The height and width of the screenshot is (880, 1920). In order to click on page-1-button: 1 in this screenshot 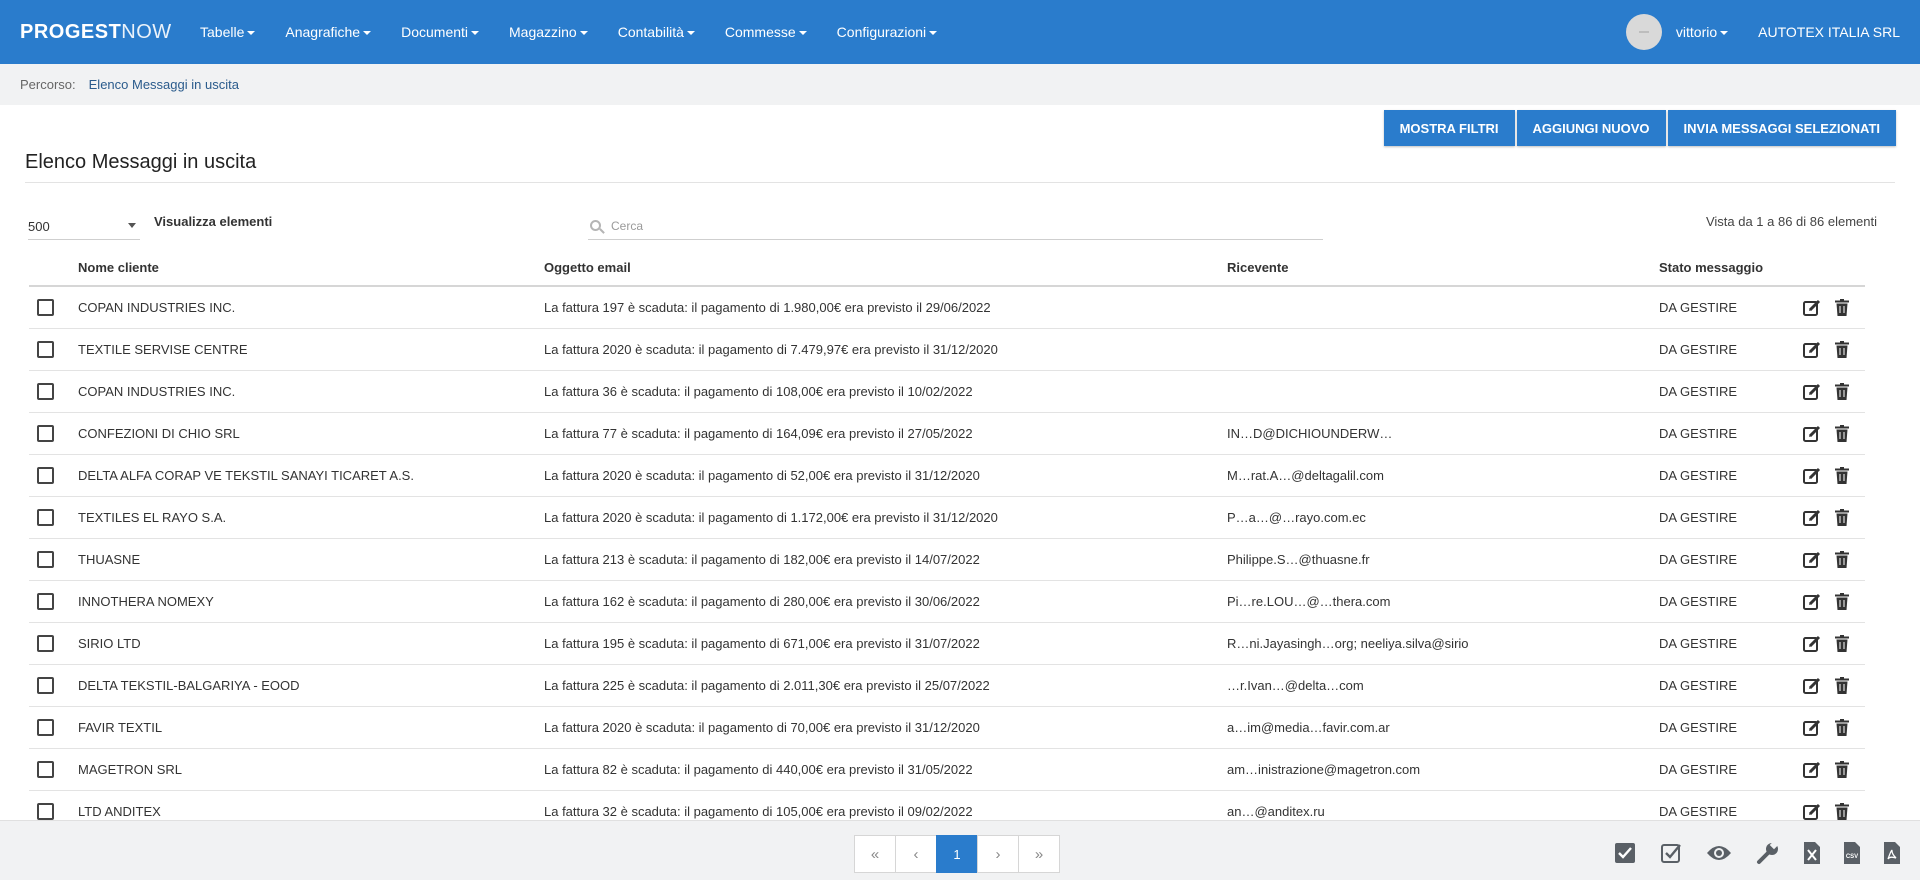, I will do `click(957, 854)`.